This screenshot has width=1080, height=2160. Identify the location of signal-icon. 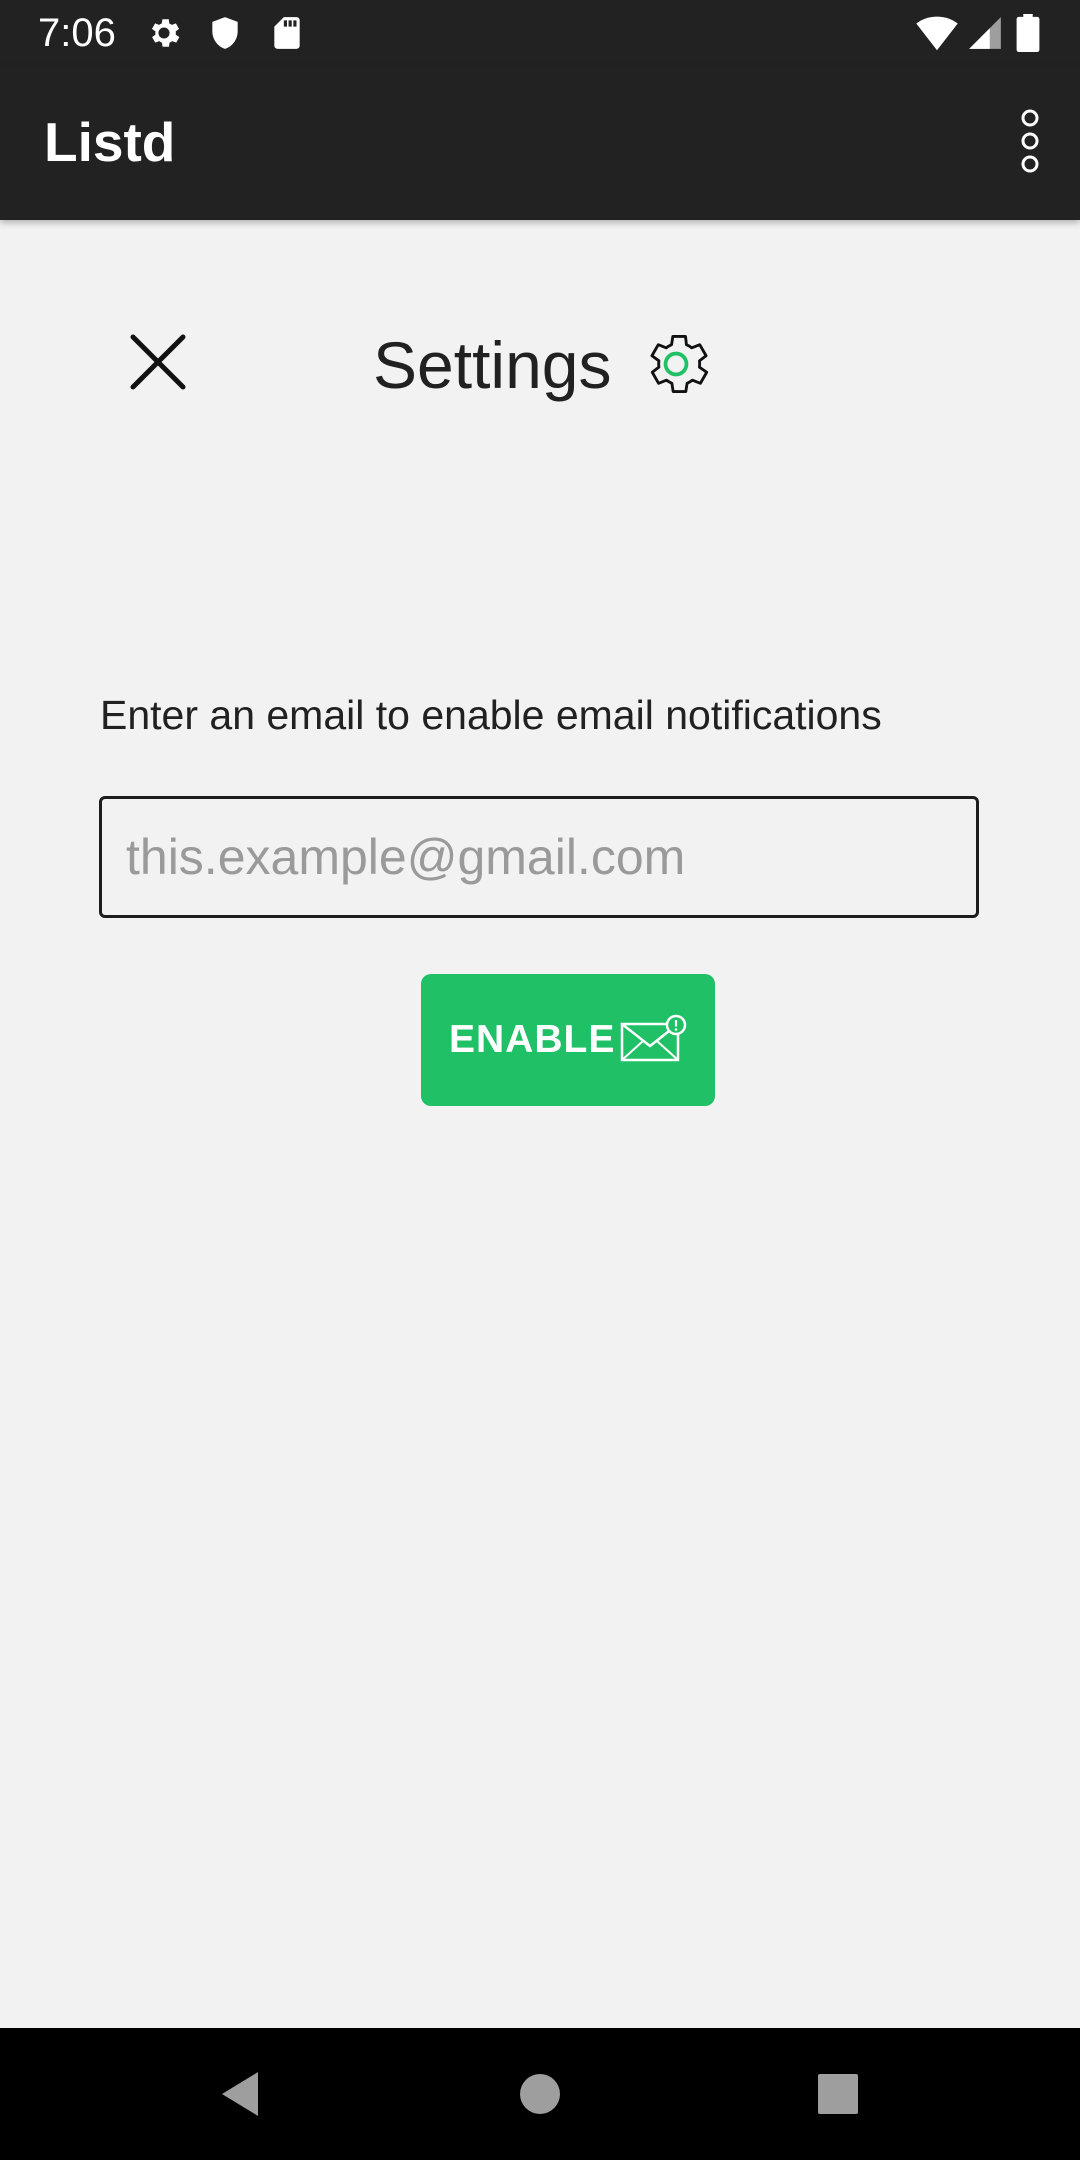
(985, 33).